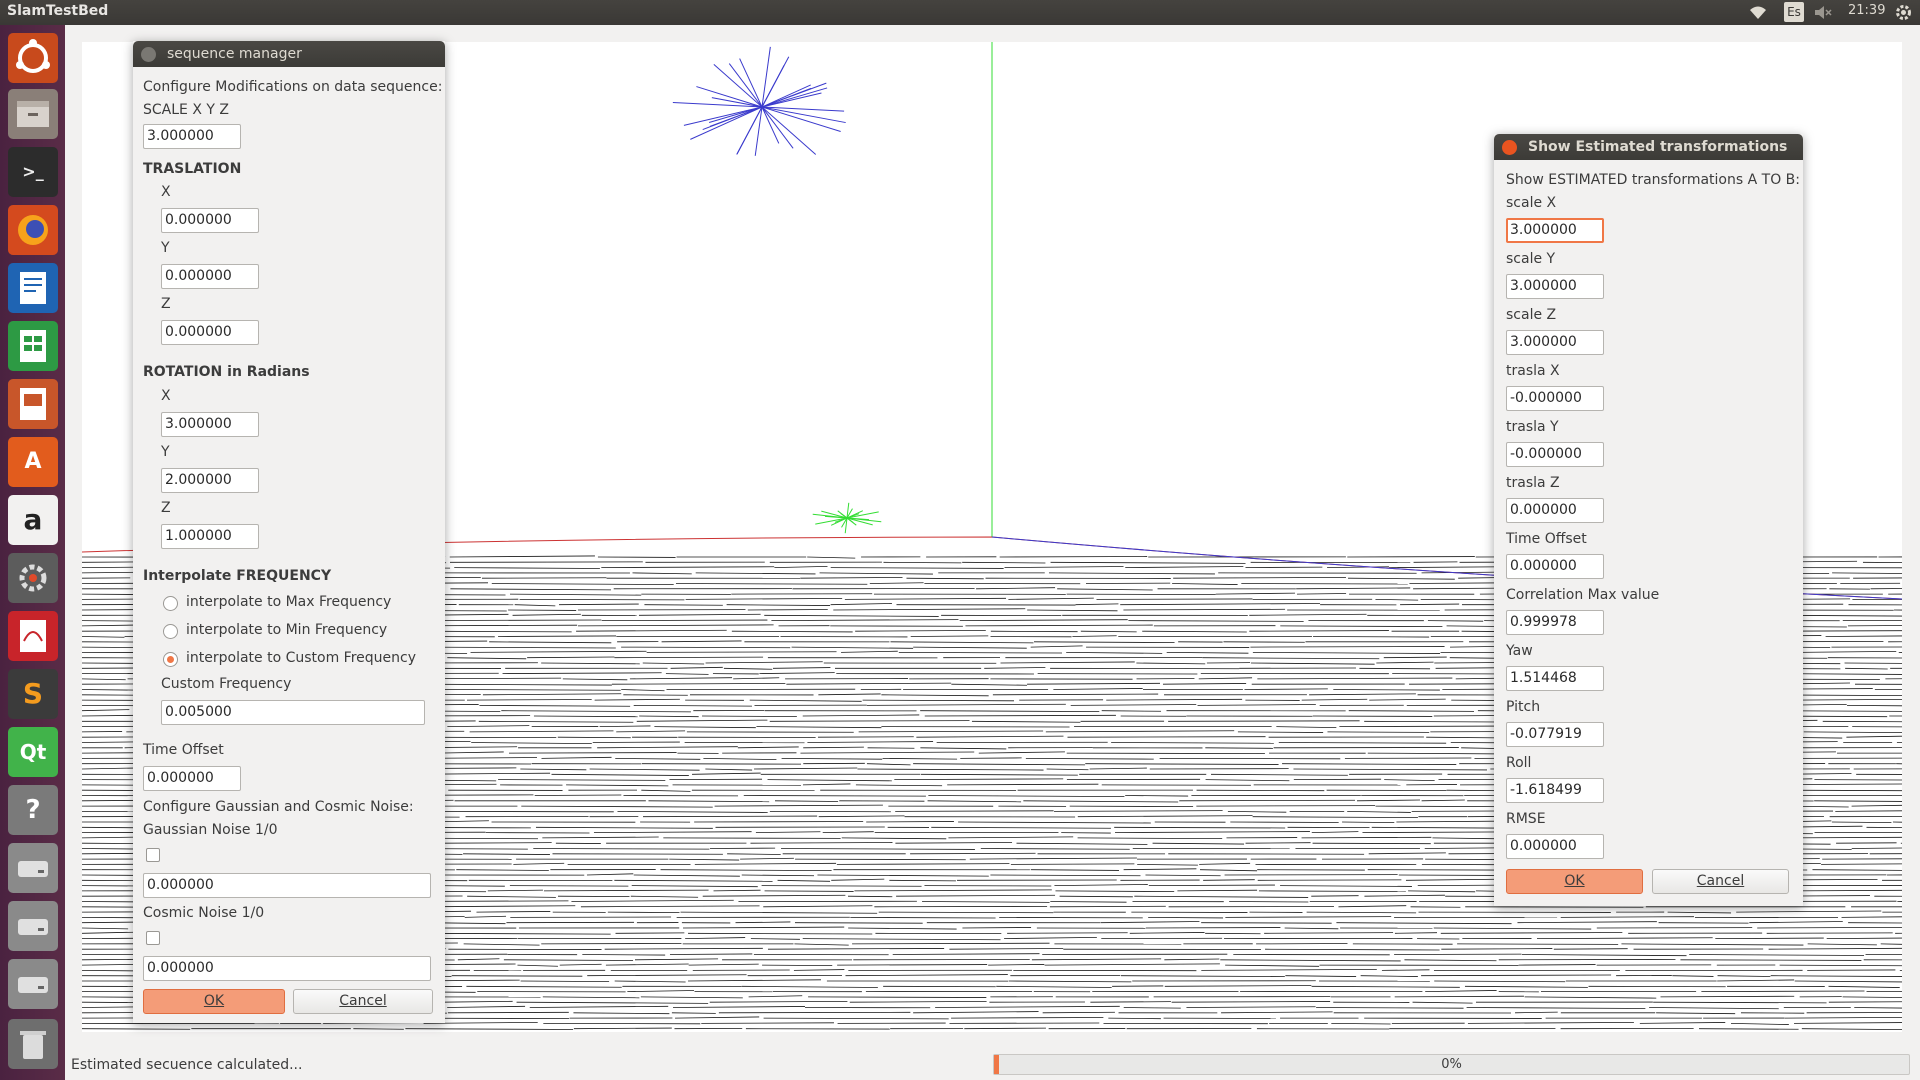  Describe the element at coordinates (192, 136) in the screenshot. I see `scale-input: 3.000000` at that location.